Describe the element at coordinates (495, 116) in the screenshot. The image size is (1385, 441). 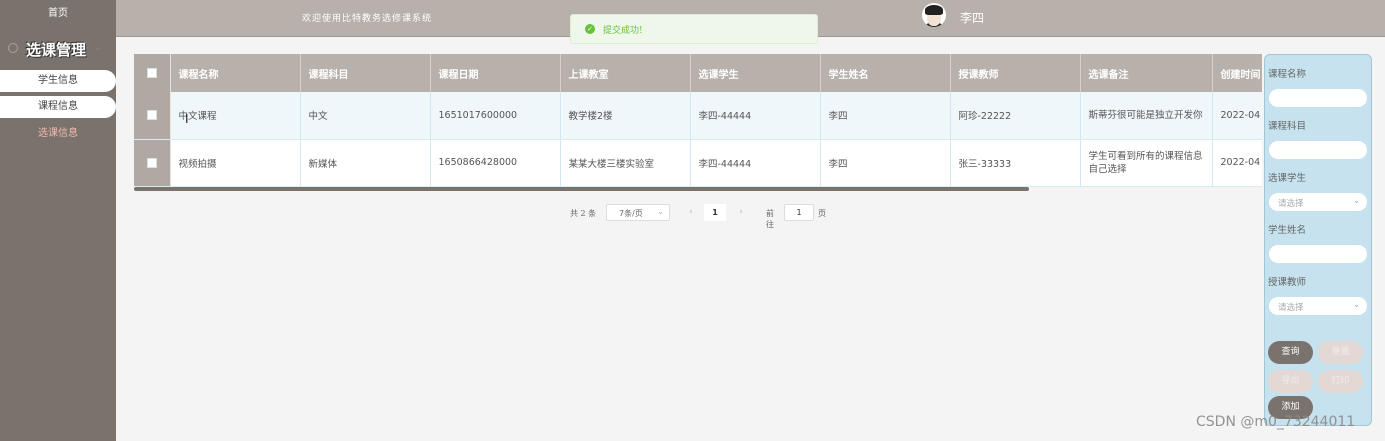
I see `table-cell: 1651017600000` at that location.